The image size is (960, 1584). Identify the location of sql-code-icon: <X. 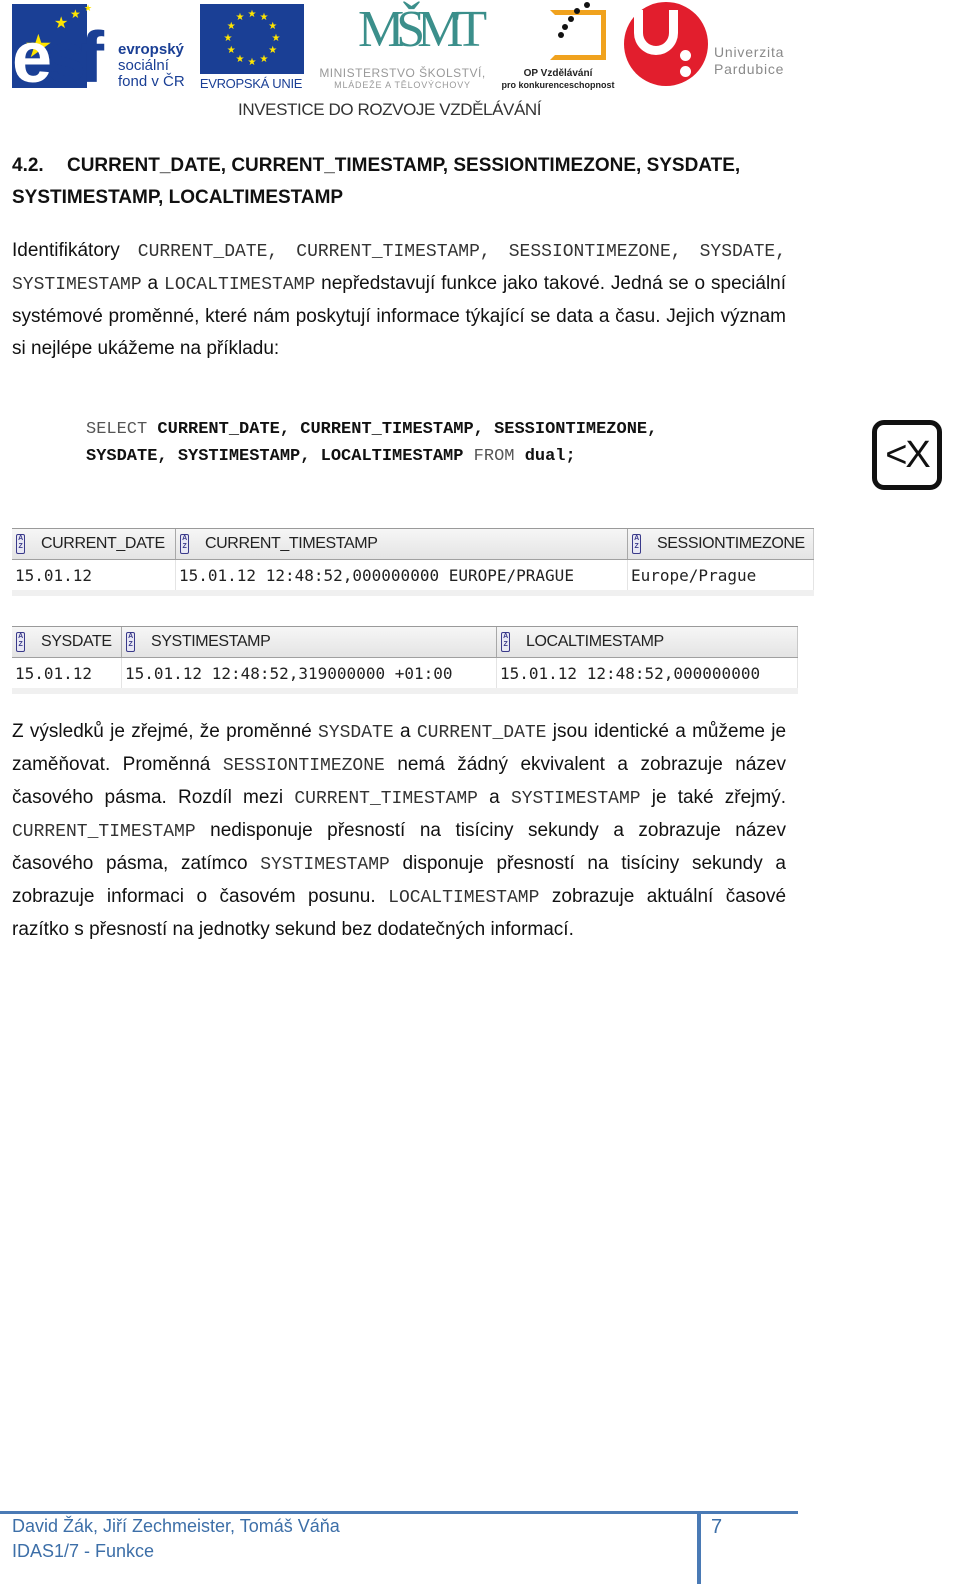
(907, 455).